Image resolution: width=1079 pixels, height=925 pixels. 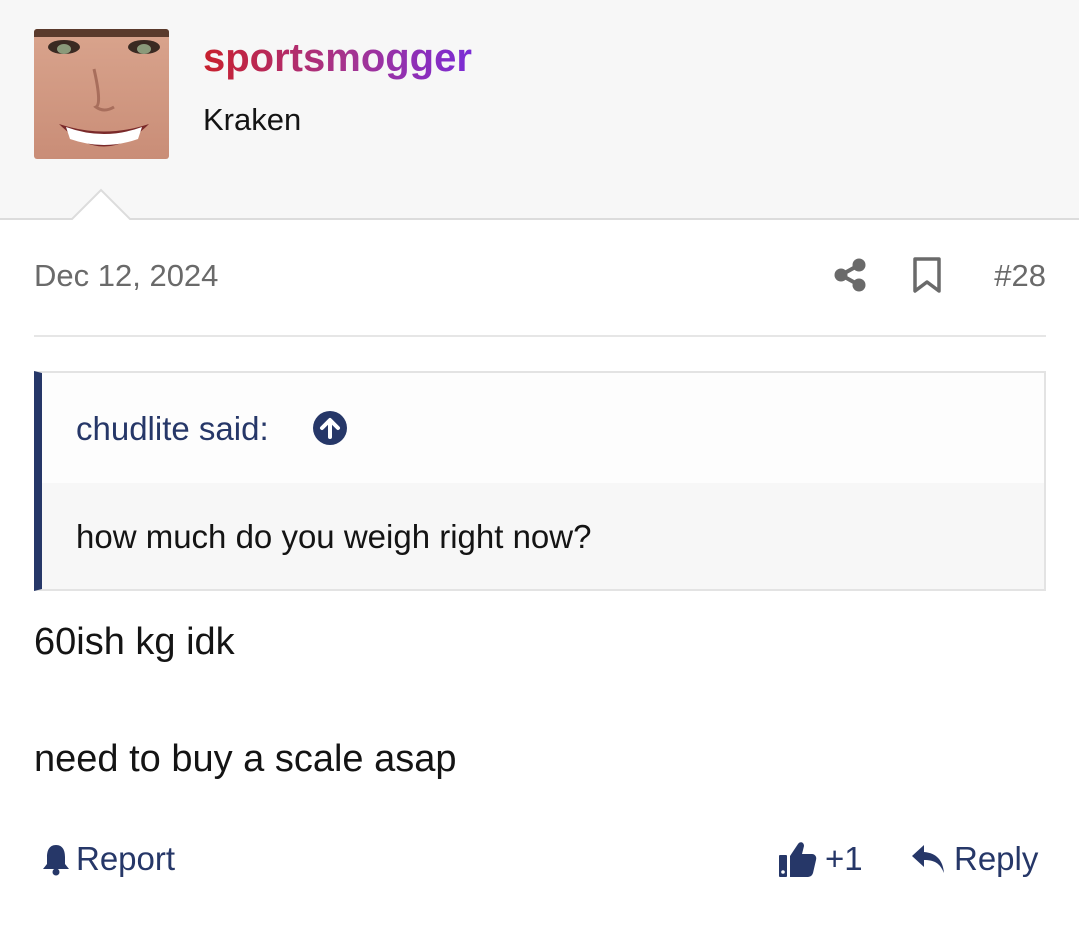 I want to click on share-icon, so click(x=850, y=275).